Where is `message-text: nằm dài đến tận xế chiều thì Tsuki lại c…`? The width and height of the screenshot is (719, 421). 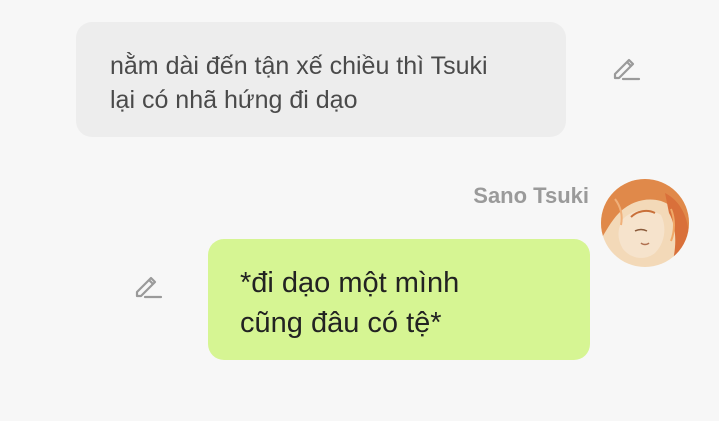 message-text: nằm dài đến tận xế chiều thì Tsuki lại c… is located at coordinates (299, 83).